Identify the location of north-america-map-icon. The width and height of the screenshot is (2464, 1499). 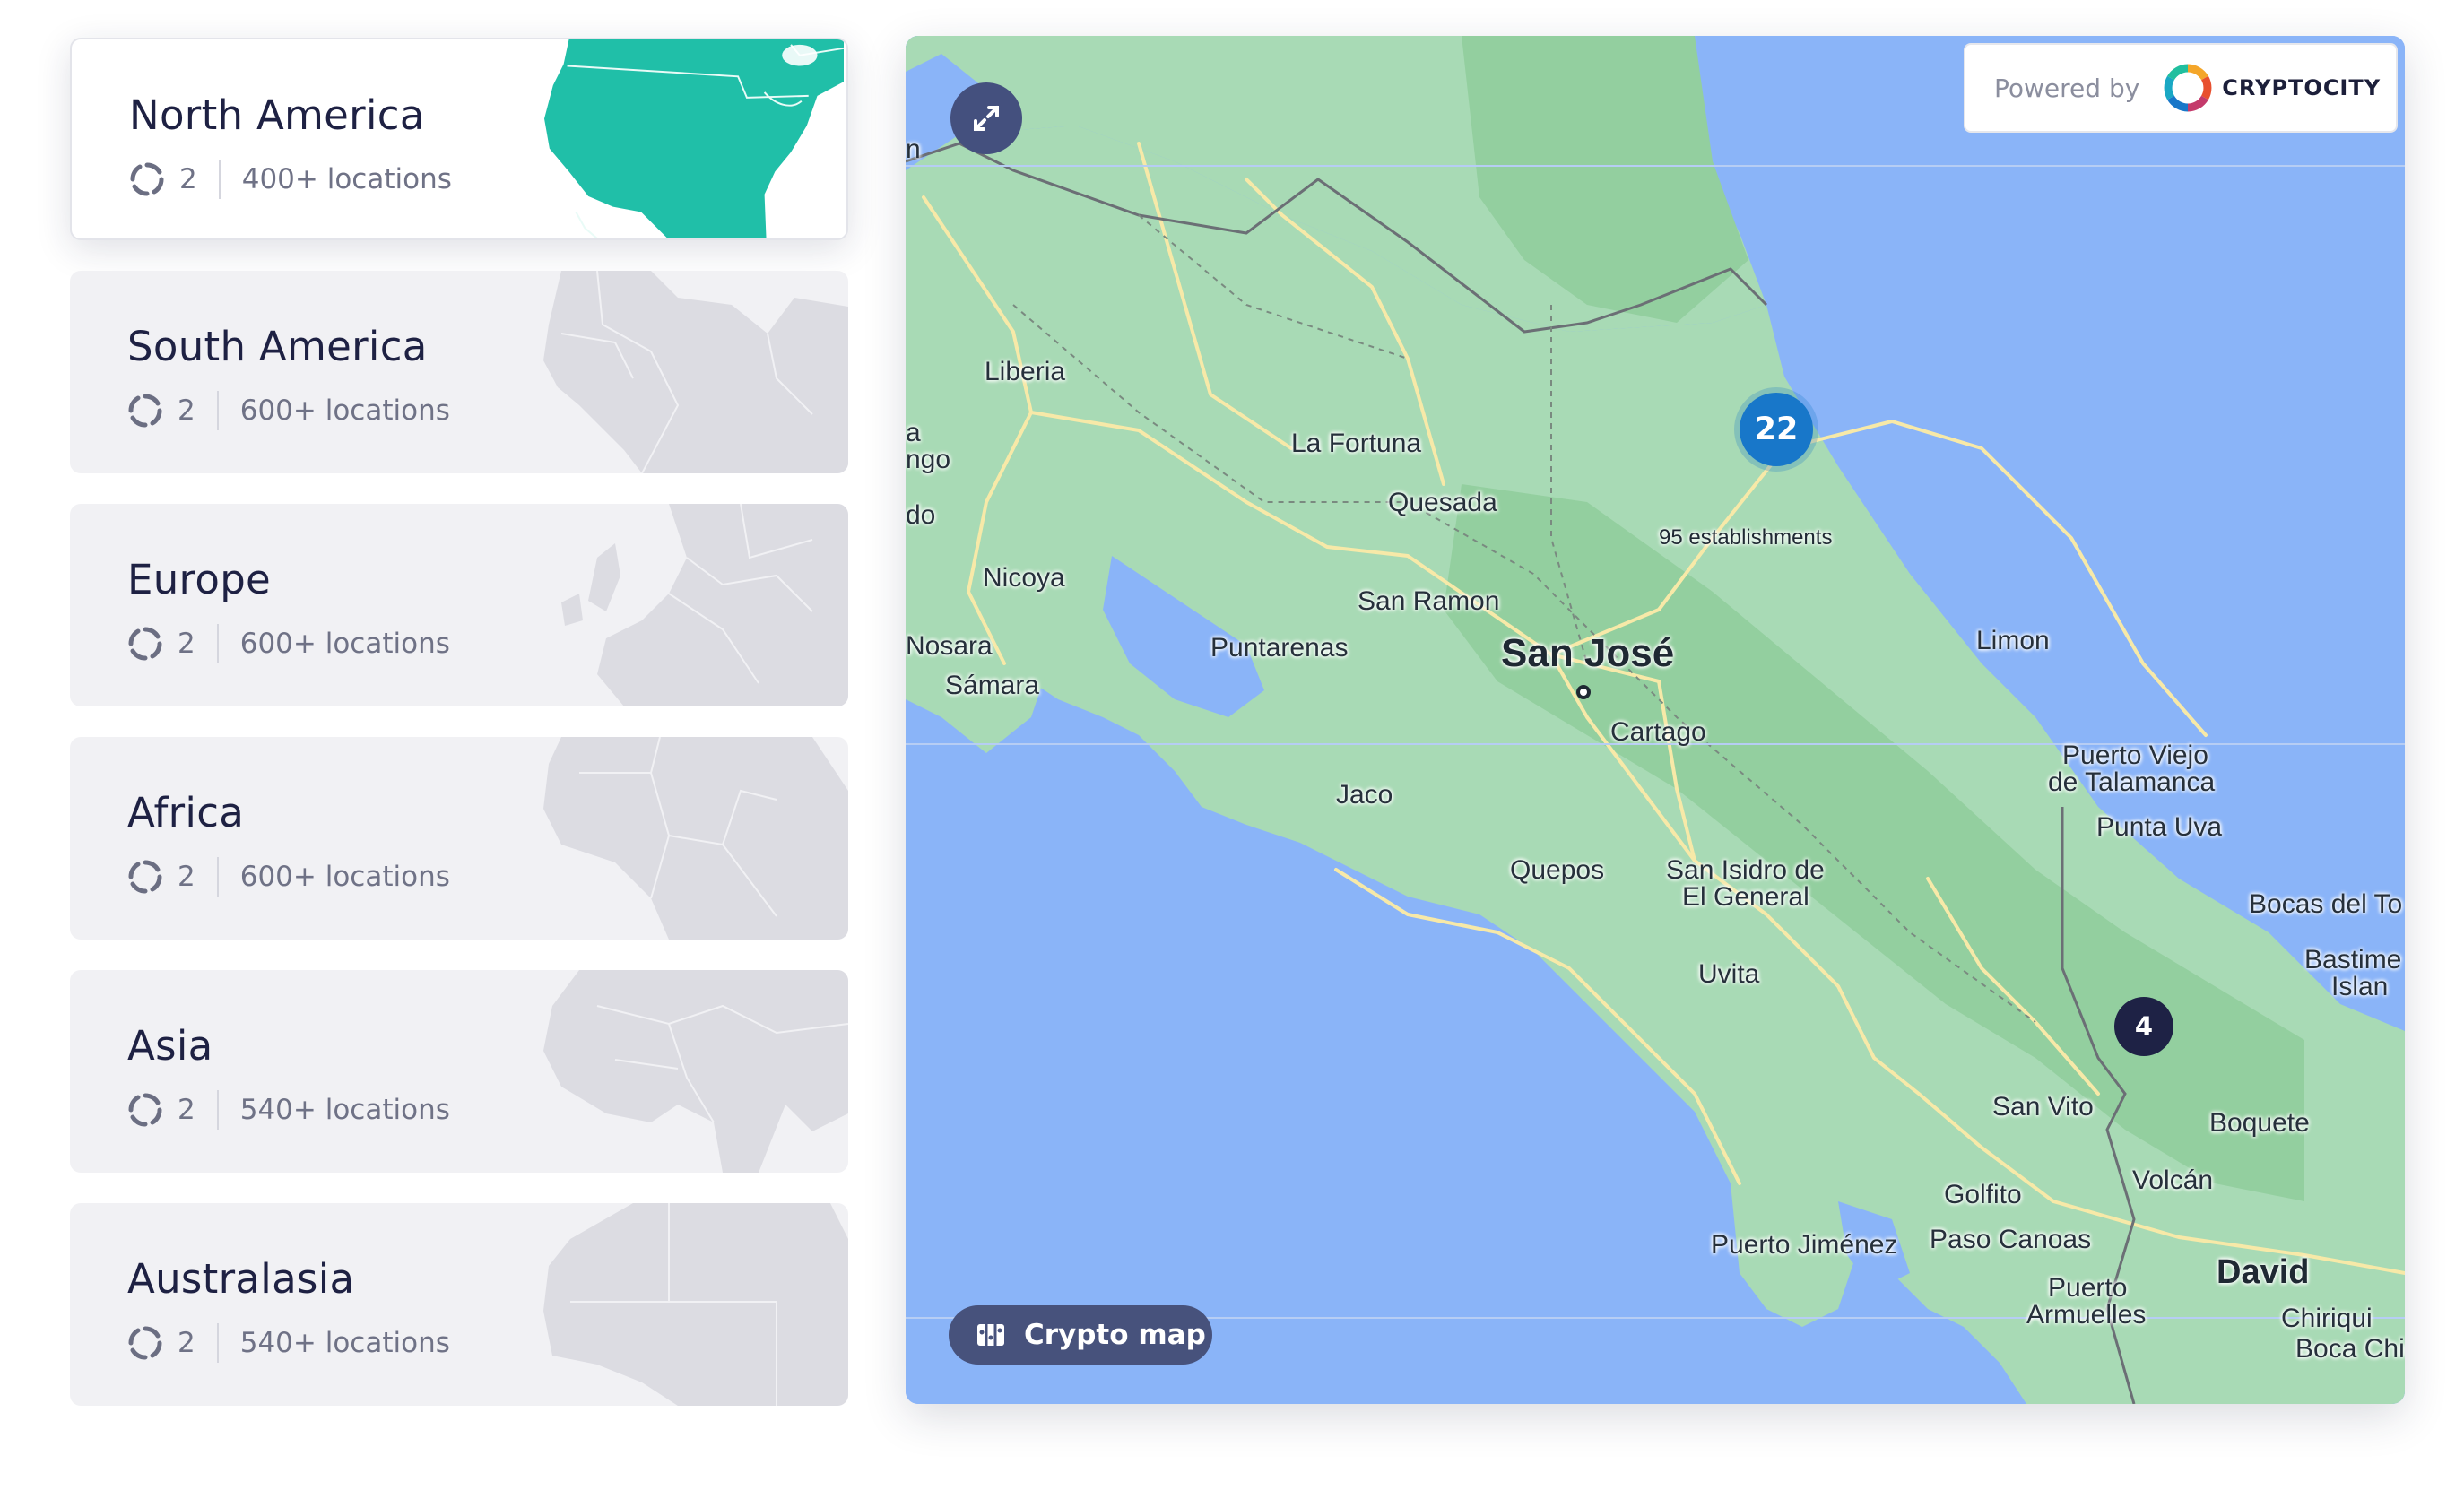
(694, 138).